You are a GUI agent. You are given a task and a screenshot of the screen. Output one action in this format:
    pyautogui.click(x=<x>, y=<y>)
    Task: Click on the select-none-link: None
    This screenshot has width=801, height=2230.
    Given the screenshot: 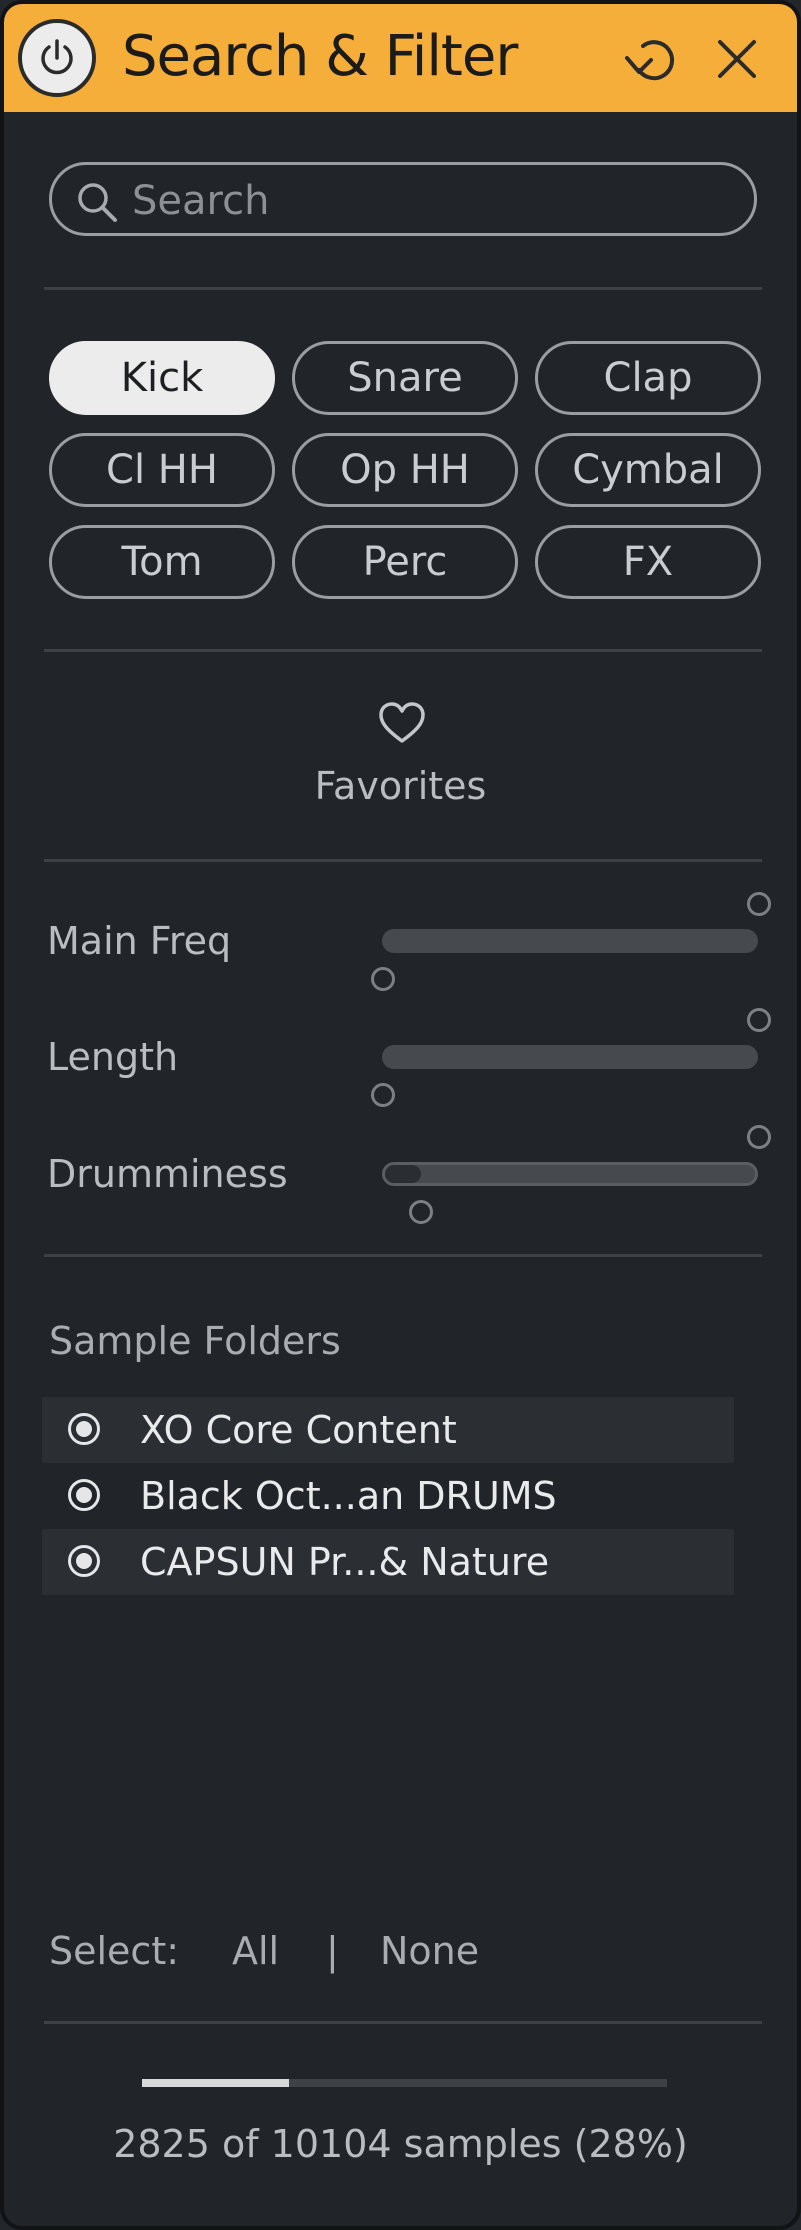 What is the action you would take?
    pyautogui.click(x=429, y=1951)
    